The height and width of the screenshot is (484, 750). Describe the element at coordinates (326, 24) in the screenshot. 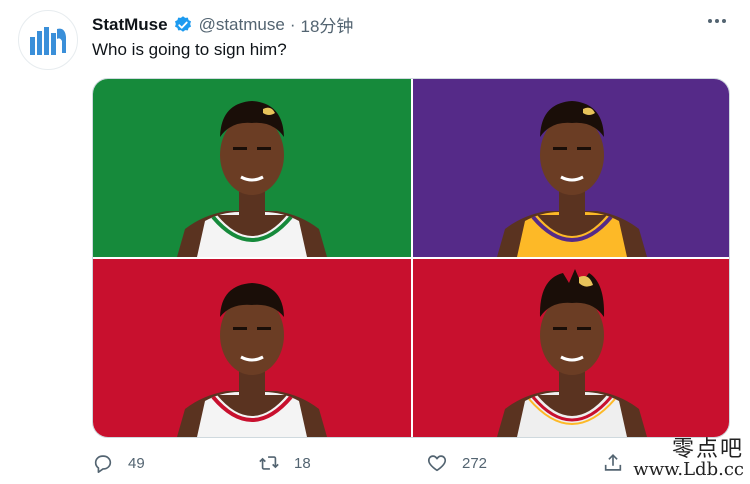

I see `timestamp: 18分钟` at that location.